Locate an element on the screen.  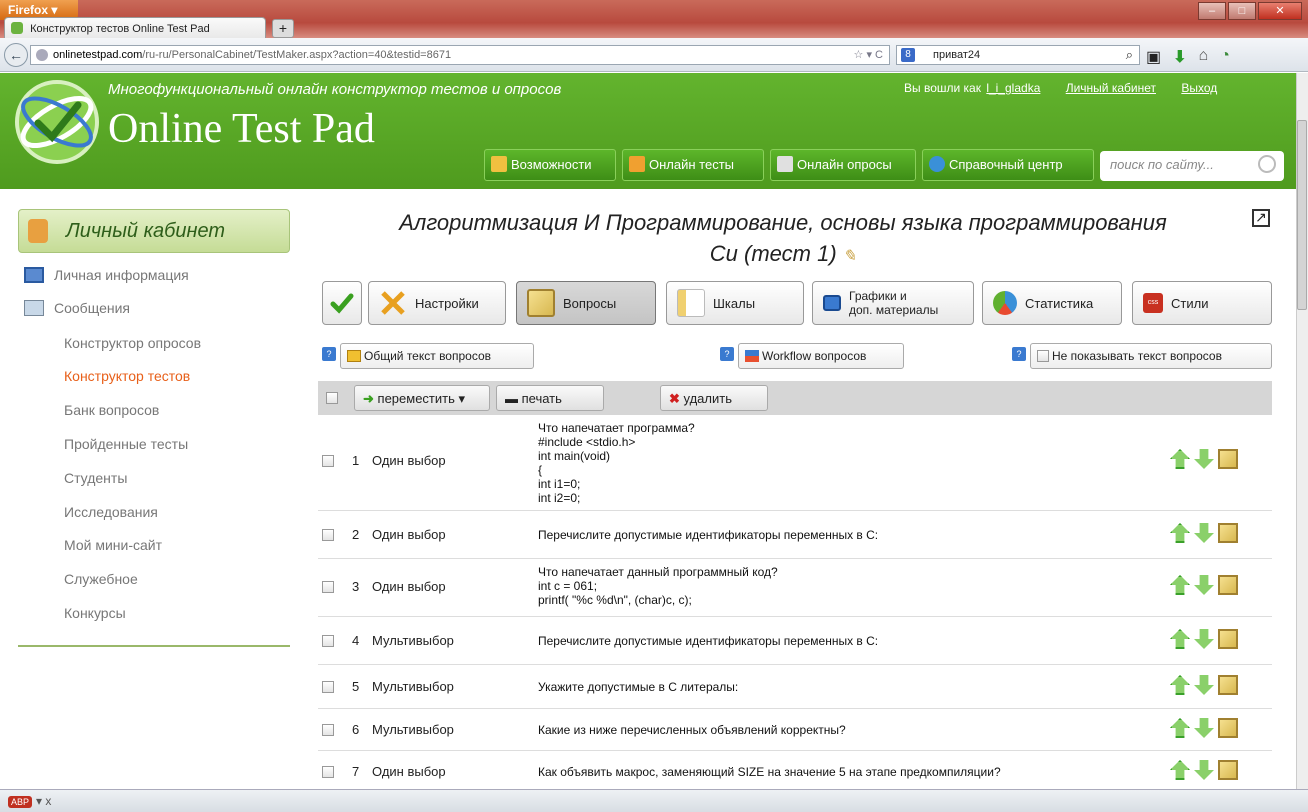
search-engine-icon: 8 is located at coordinates (908, 55).